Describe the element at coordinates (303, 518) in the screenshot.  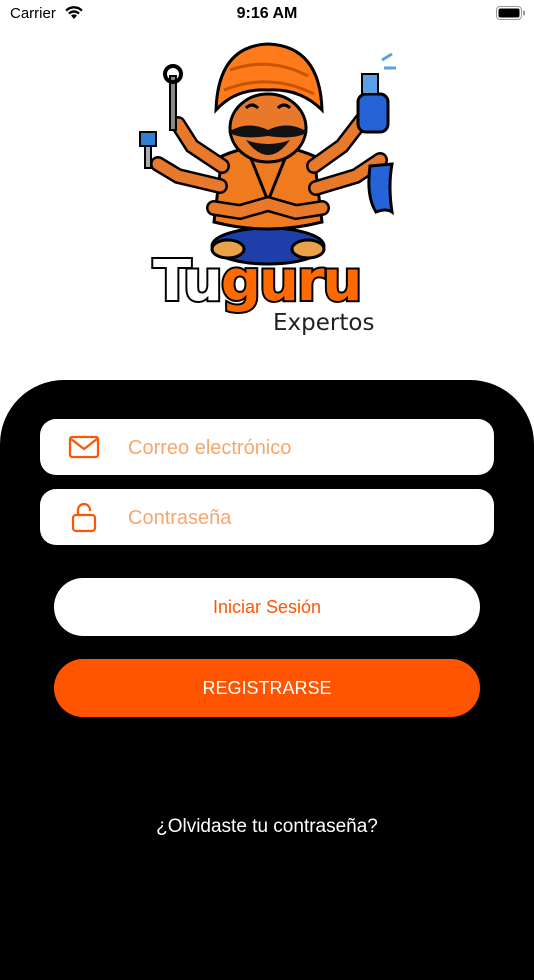
I see `password-input` at that location.